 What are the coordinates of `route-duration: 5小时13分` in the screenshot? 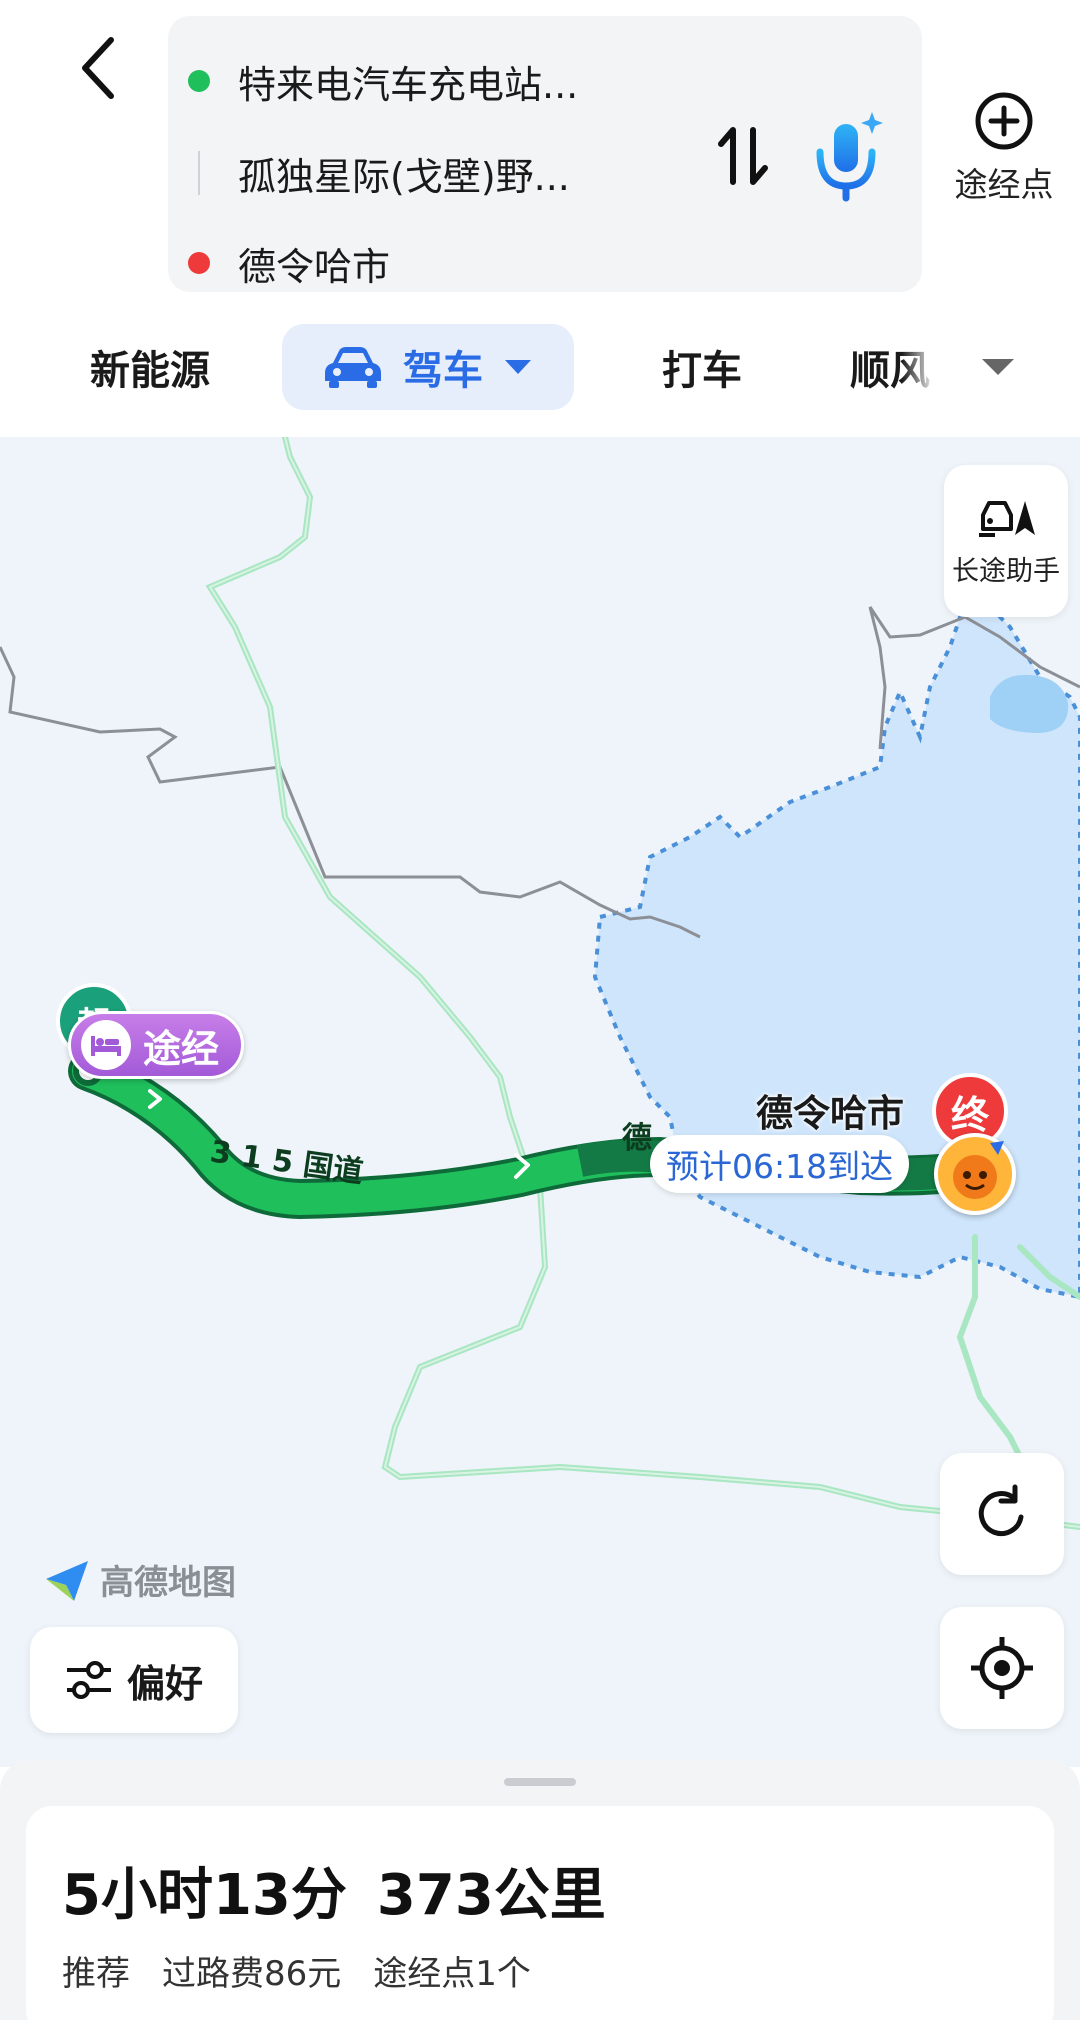 It's located at (204, 1895).